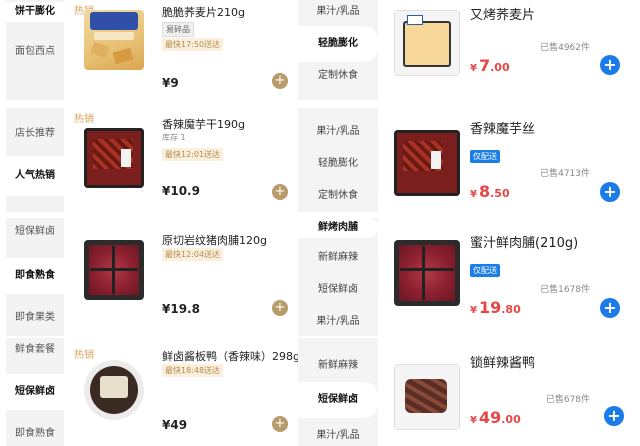  I want to click on left-category-sidebar: 店长推荐 人气热销, so click(35, 160).